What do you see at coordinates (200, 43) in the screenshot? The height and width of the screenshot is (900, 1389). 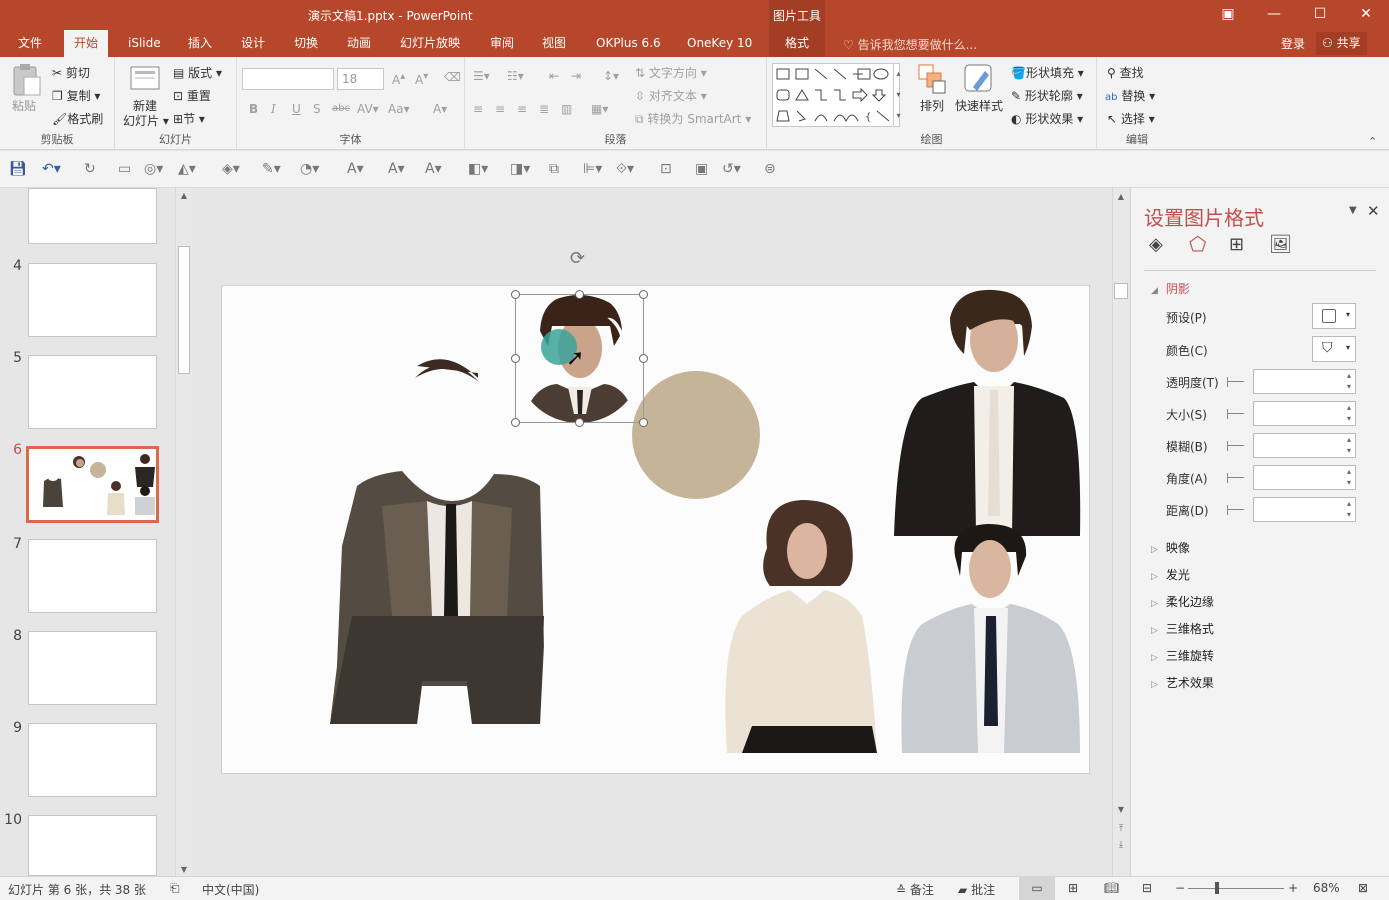 I see `tab-insert: 插入` at bounding box center [200, 43].